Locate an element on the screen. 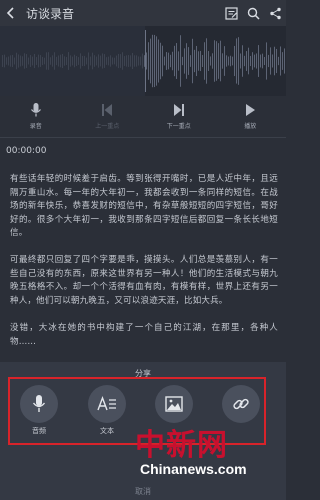 This screenshot has height=500, width=320. share-button is located at coordinates (275, 13).